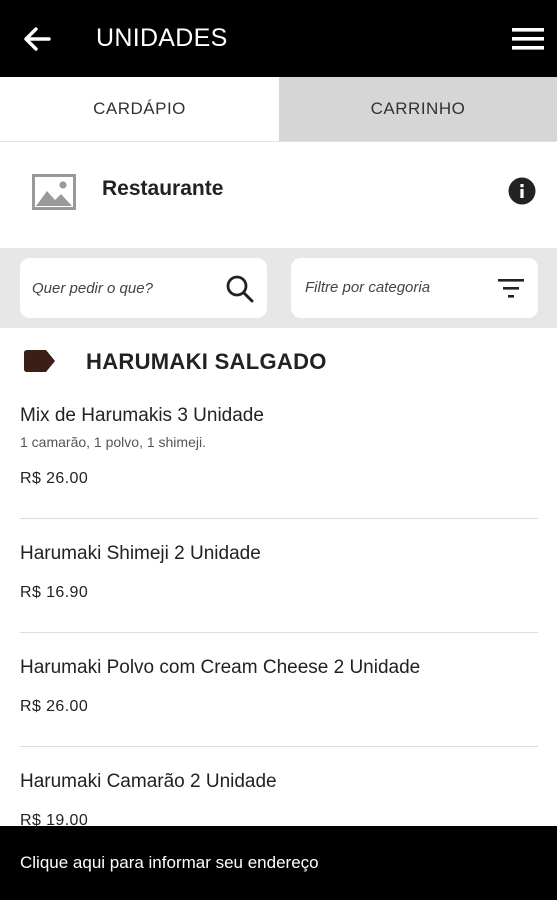 The width and height of the screenshot is (557, 900). I want to click on product-description: 1 camarão, 1 polvo, 1 shimeji., so click(113, 442).